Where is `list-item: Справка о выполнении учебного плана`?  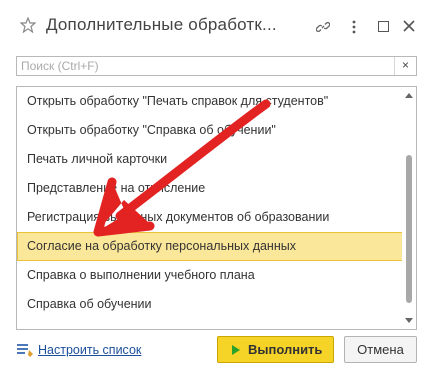 list-item: Справка о выполнении учебного плана is located at coordinates (210, 275).